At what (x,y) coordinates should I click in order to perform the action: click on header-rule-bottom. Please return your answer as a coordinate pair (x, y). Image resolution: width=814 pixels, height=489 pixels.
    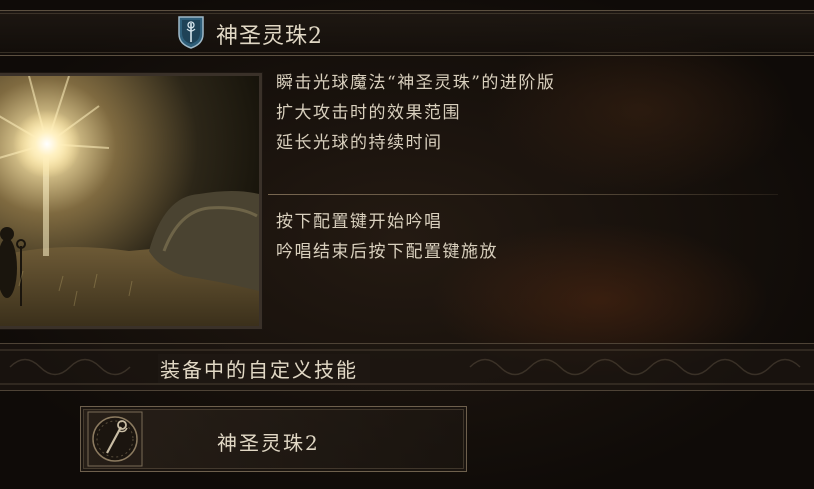
    Looking at the image, I should click on (407, 52).